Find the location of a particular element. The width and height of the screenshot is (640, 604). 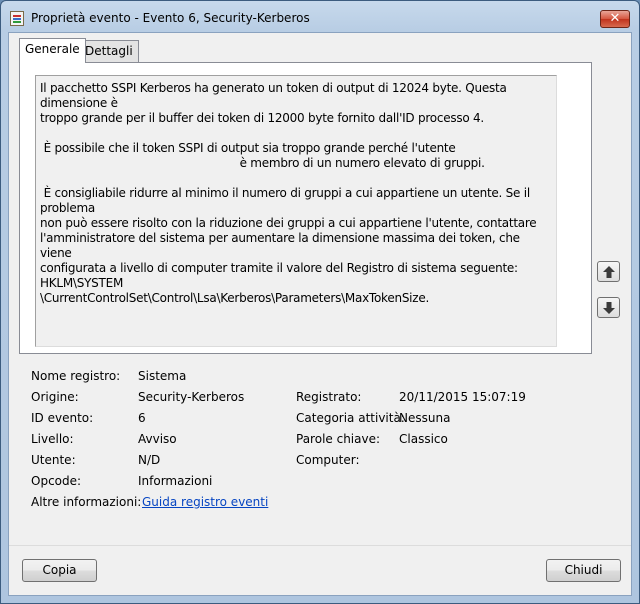

opcode-label: Opcode: is located at coordinates (56, 481).